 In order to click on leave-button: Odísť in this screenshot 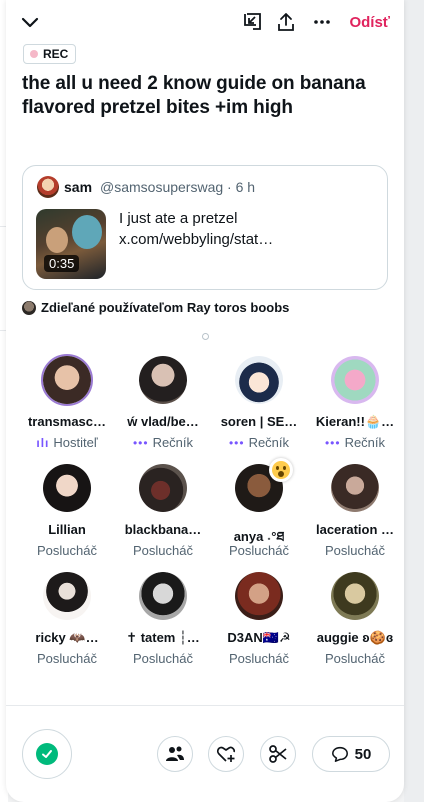, I will do `click(369, 22)`.